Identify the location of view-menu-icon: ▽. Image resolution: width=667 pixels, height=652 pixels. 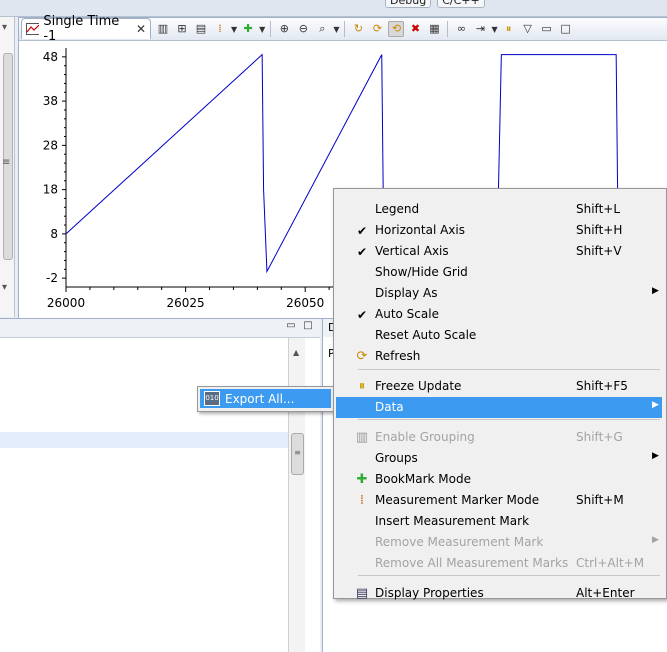
(528, 29).